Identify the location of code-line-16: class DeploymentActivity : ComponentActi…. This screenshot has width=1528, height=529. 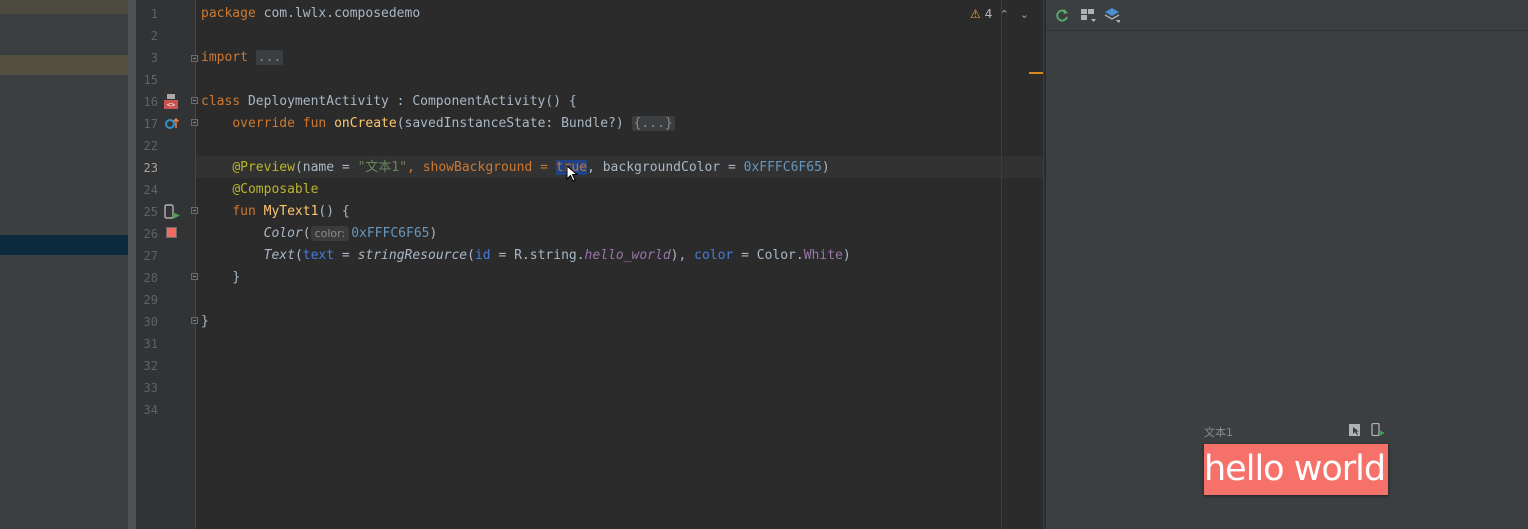
(389, 102).